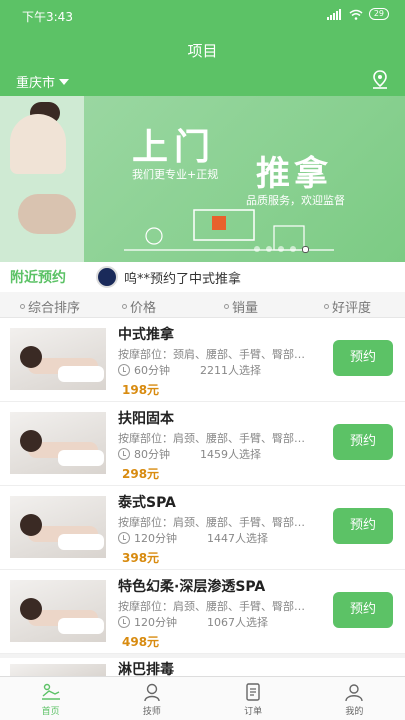 This screenshot has width=405, height=720. What do you see at coordinates (146, 419) in the screenshot?
I see `service-name: 扶阳固本` at bounding box center [146, 419].